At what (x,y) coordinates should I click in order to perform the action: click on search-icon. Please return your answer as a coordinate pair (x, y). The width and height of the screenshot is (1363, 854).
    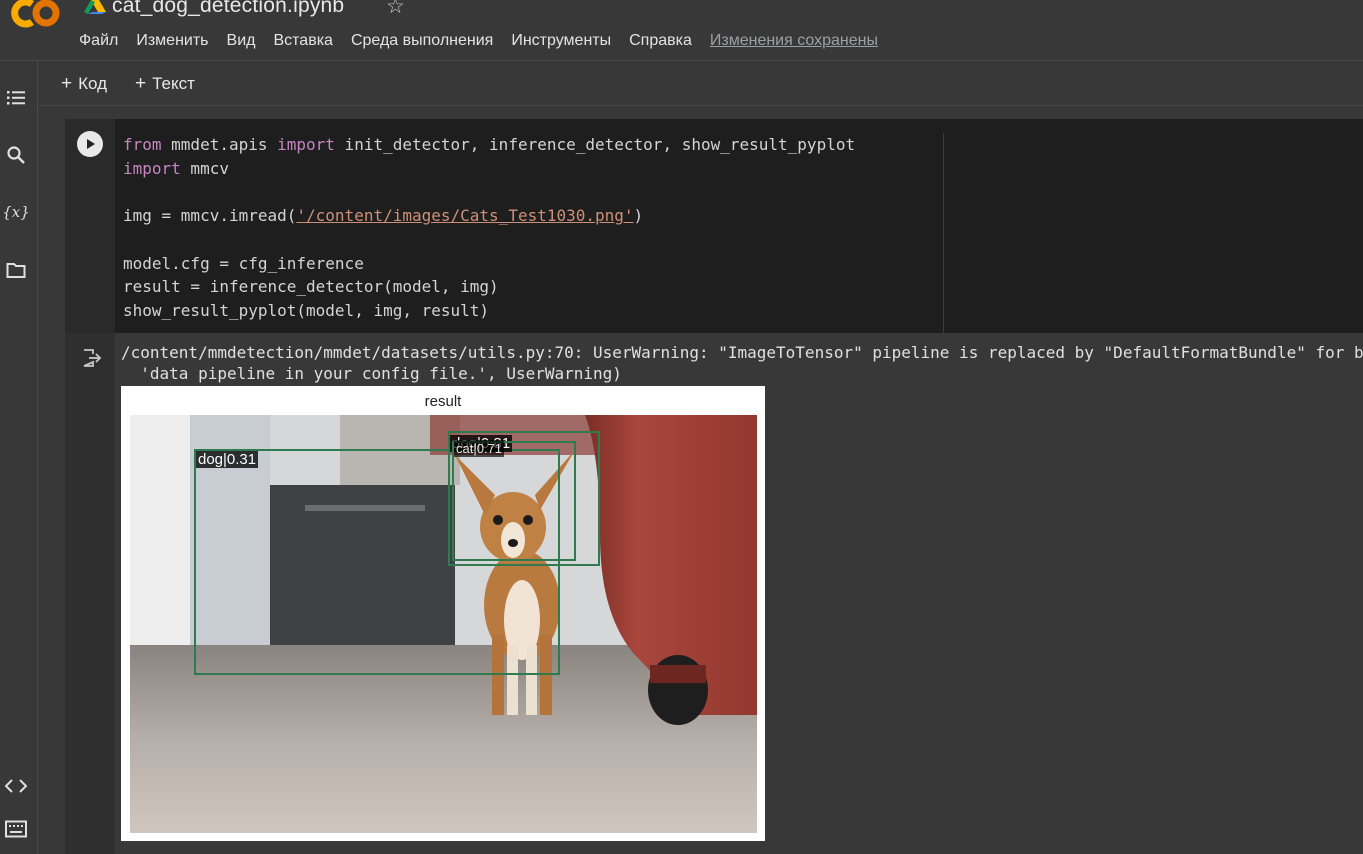
    Looking at the image, I should click on (16, 155).